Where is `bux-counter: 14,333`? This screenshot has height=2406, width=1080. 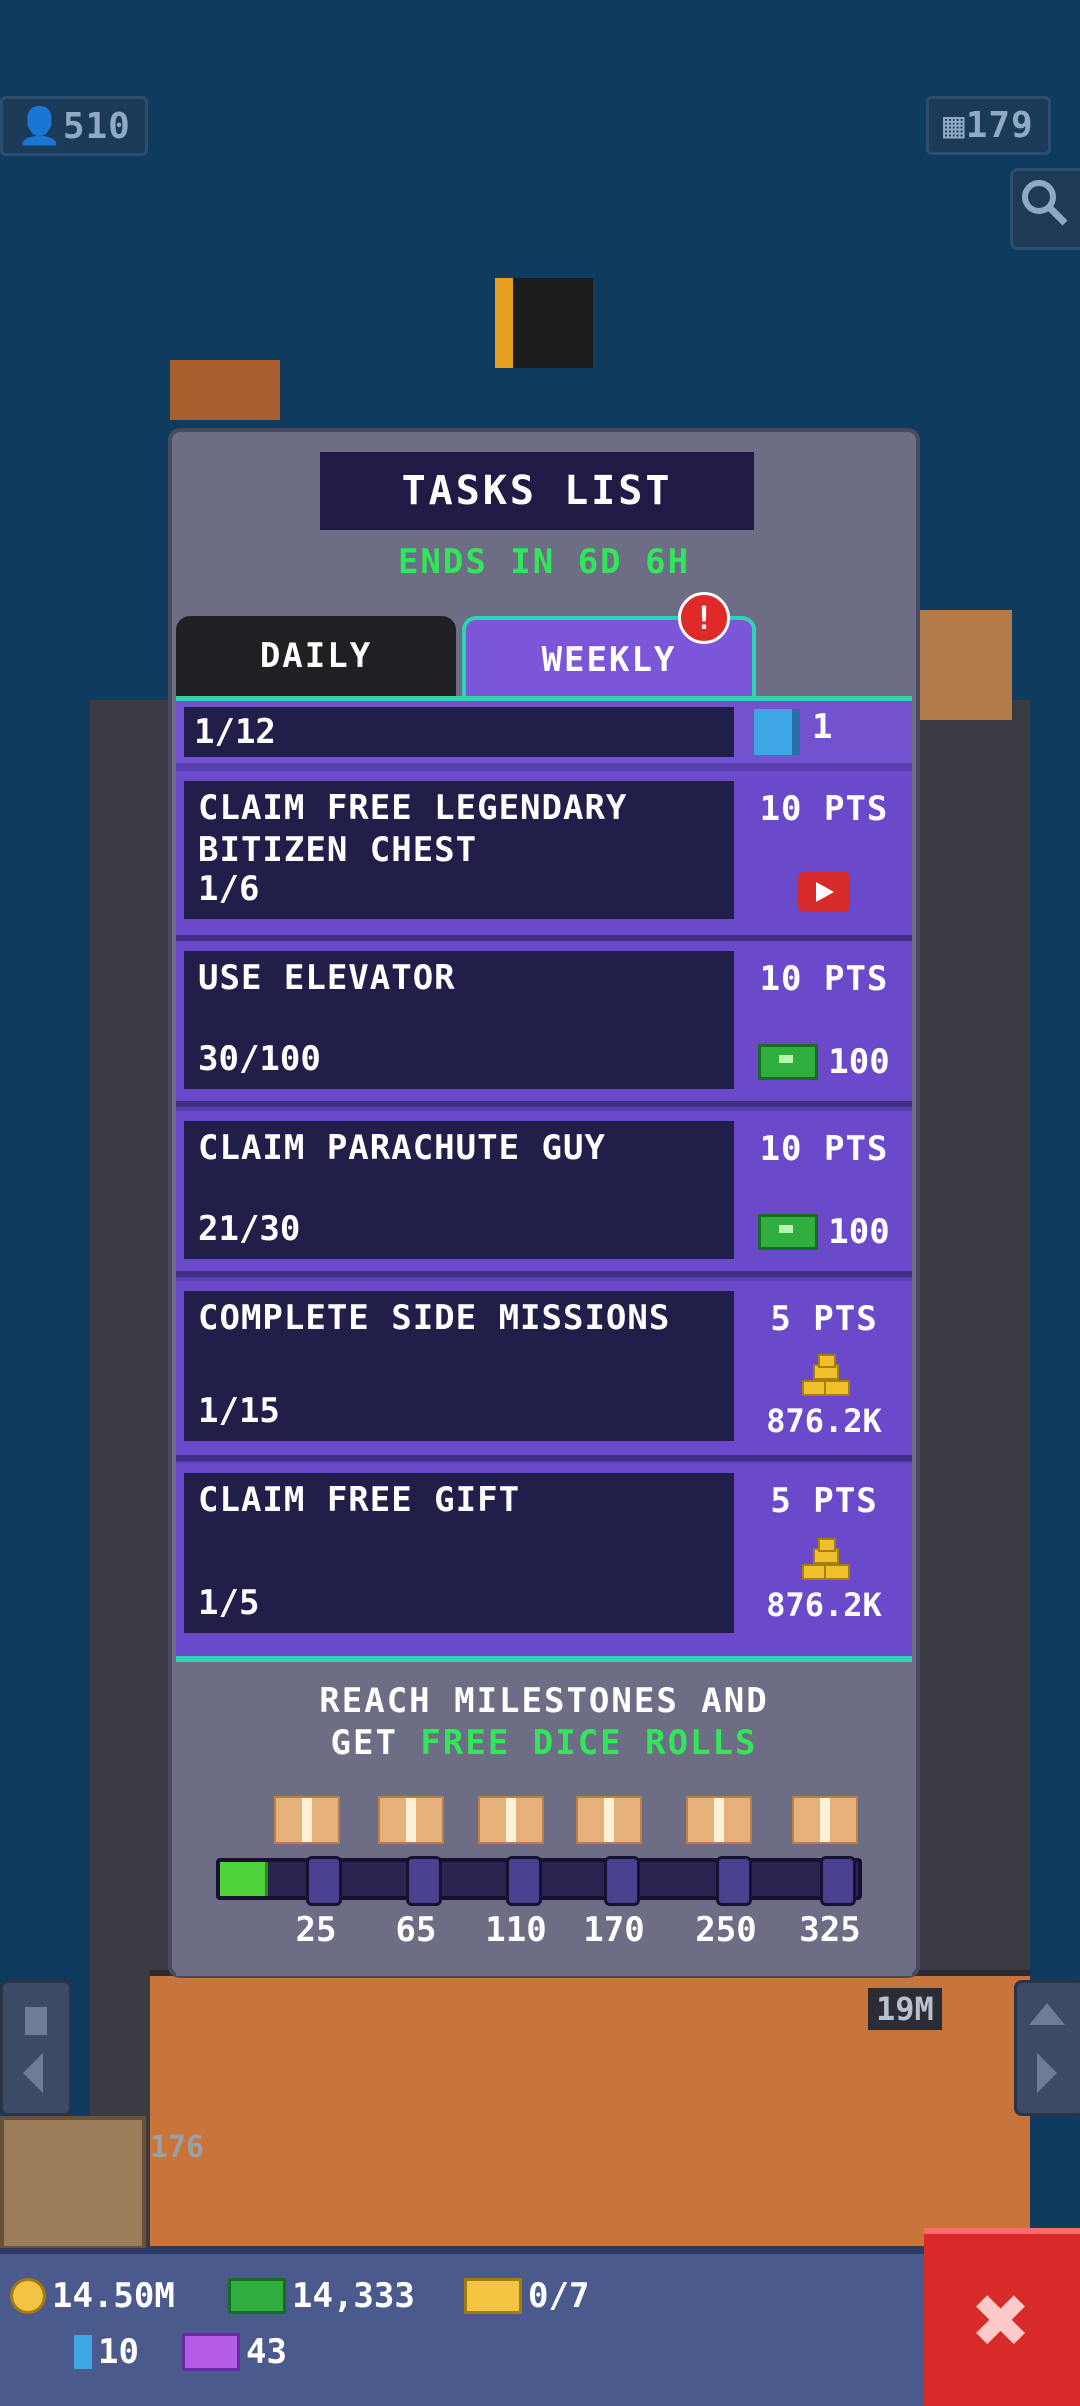
bux-counter: 14,333 is located at coordinates (321, 2296).